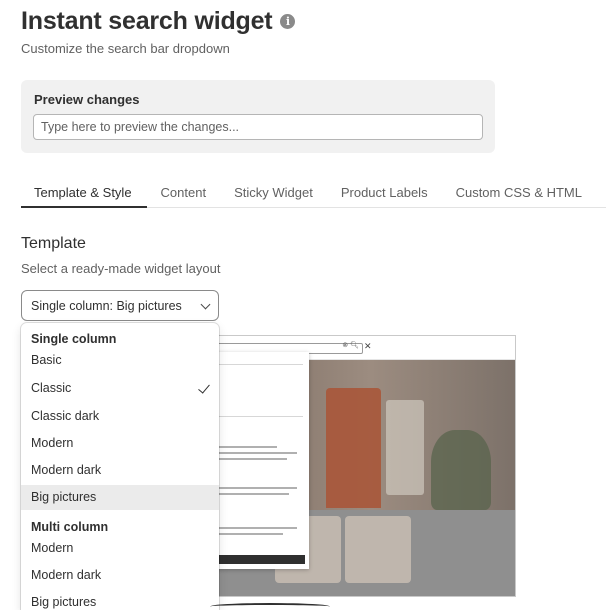  Describe the element at coordinates (121, 268) in the screenshot. I see `template-section-subtitle: Select a ready-made widget layout` at that location.